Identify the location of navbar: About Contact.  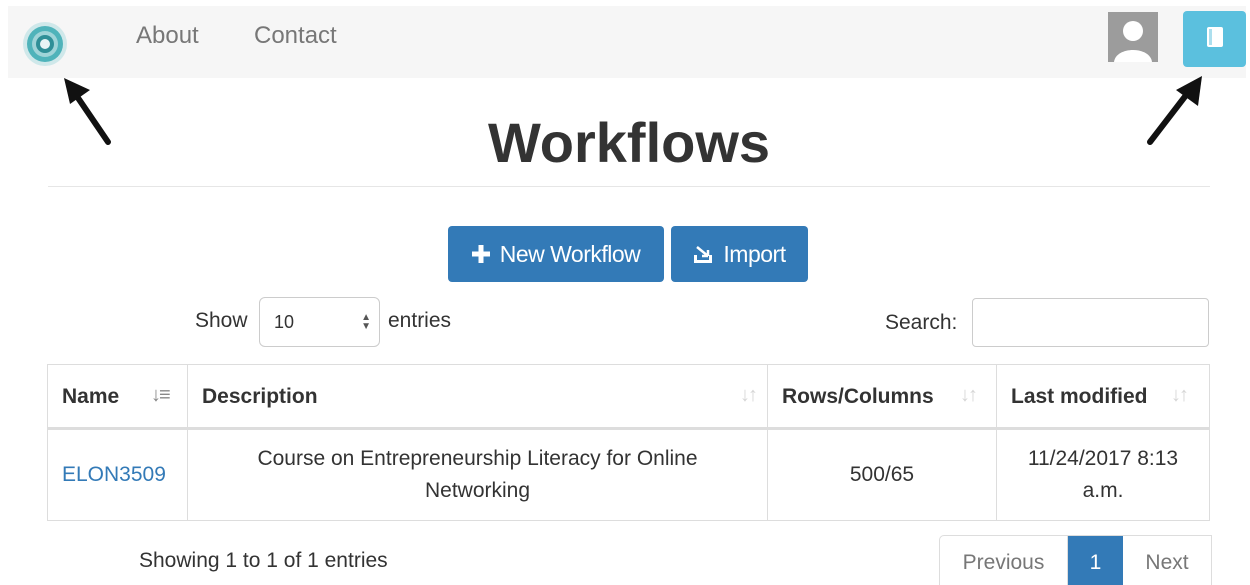
(627, 42).